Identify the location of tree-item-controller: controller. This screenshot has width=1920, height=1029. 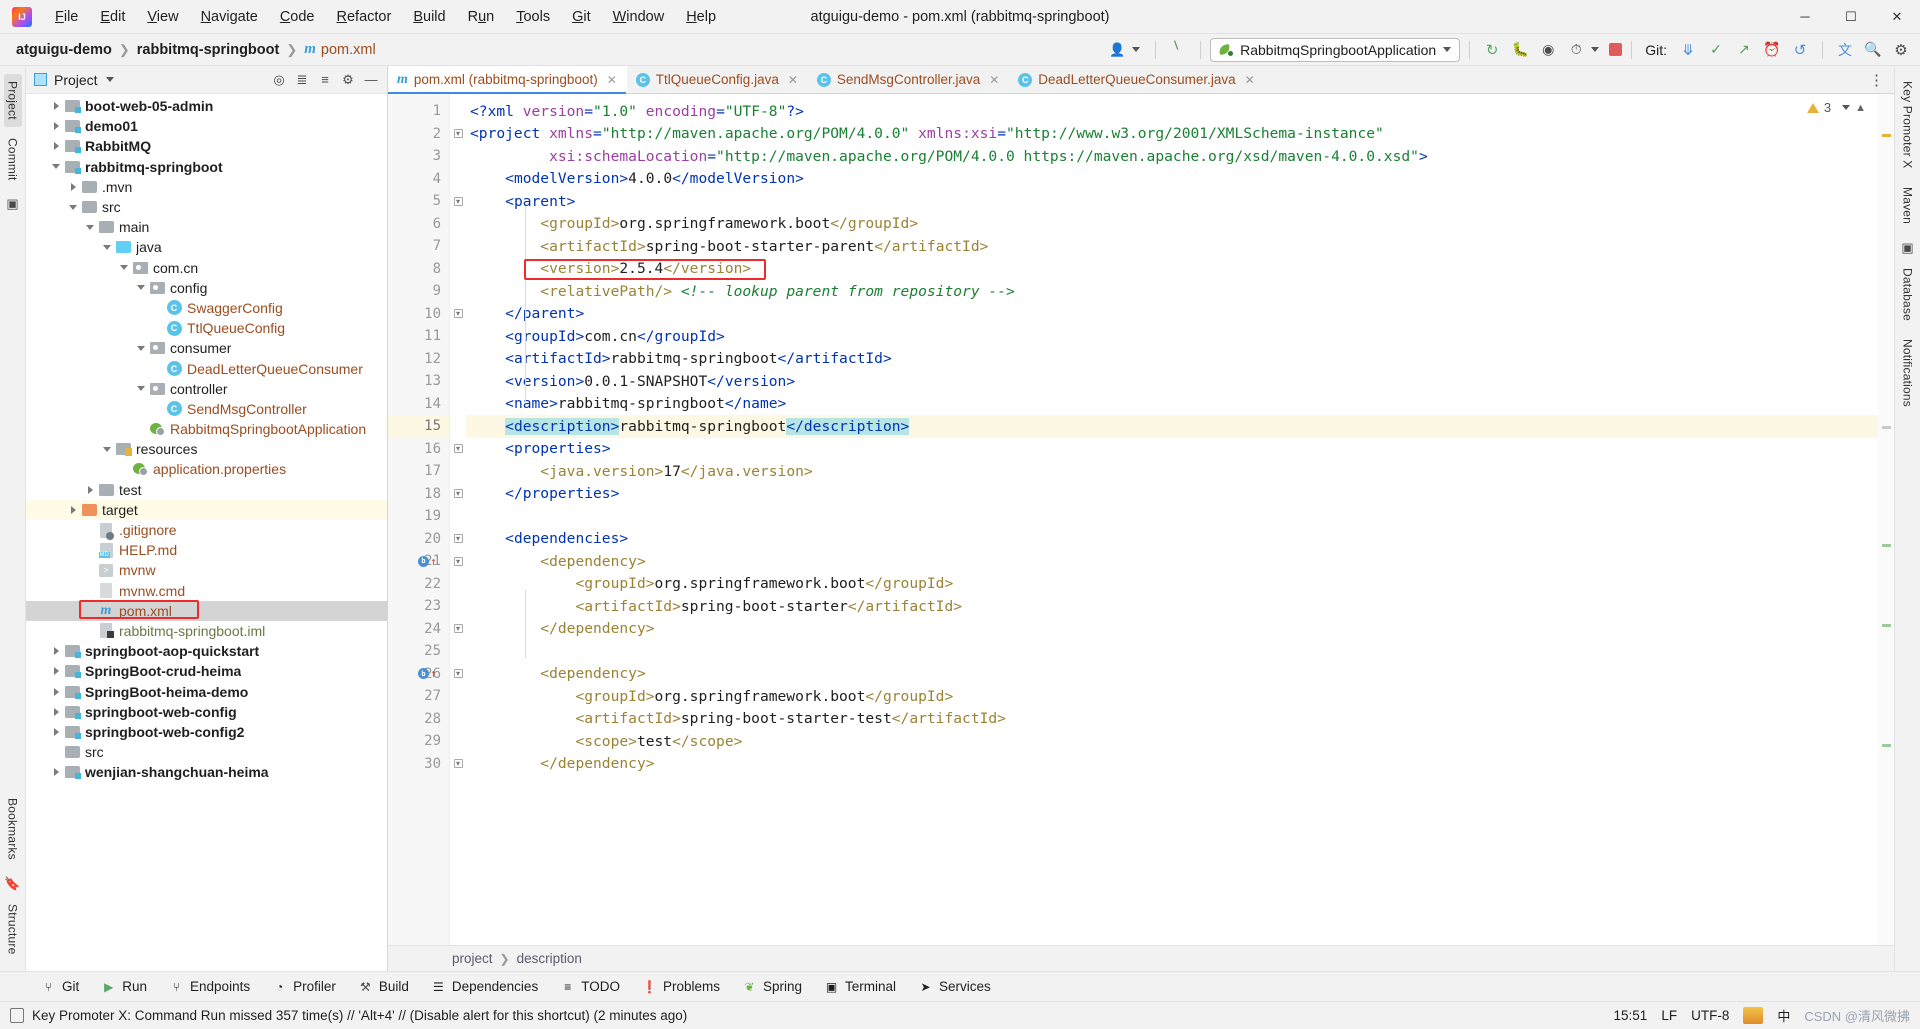
(206, 389).